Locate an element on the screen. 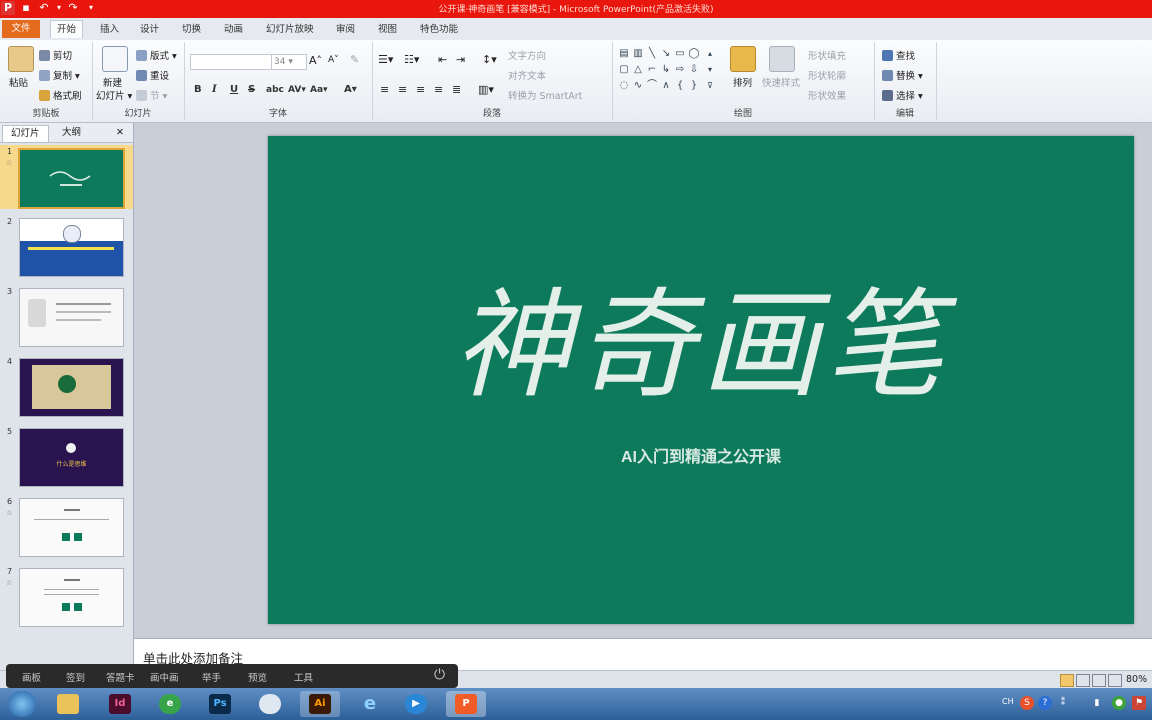 The image size is (1152, 720). font-name-field is located at coordinates (231, 62).